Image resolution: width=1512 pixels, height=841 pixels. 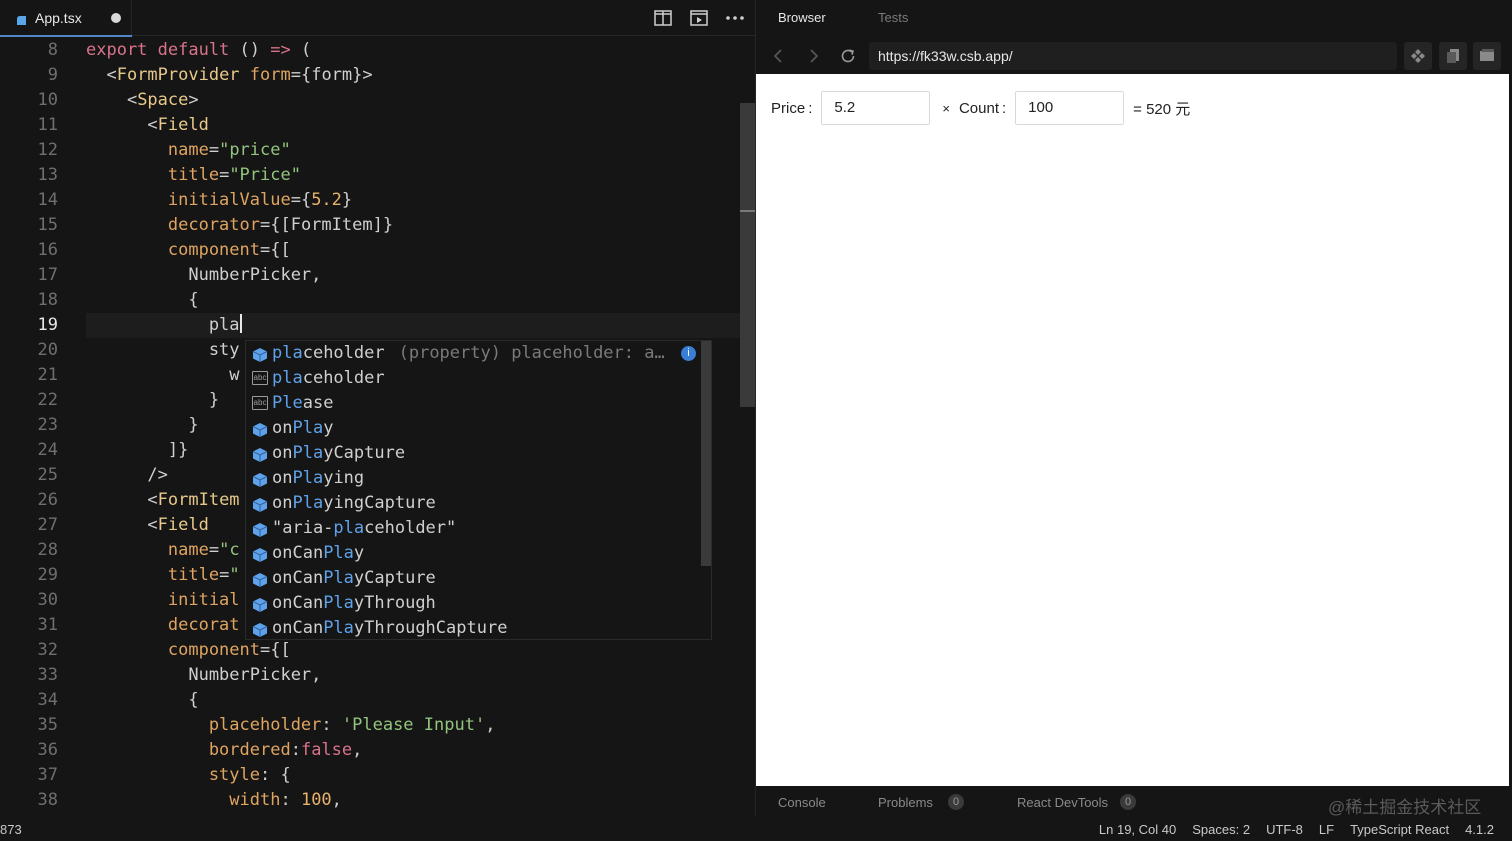 What do you see at coordinates (370, 300) in the screenshot?
I see `code-line: 18 {` at bounding box center [370, 300].